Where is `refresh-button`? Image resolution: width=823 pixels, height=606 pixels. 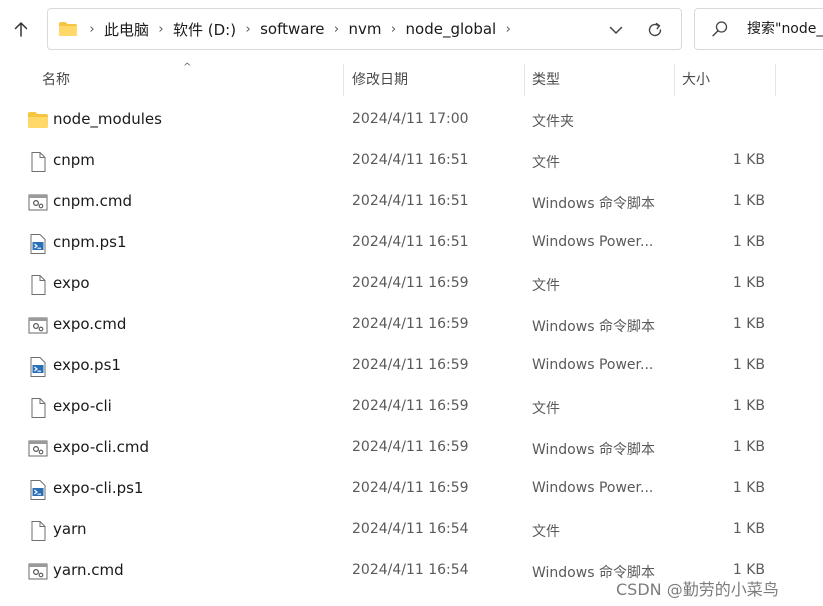 refresh-button is located at coordinates (655, 30).